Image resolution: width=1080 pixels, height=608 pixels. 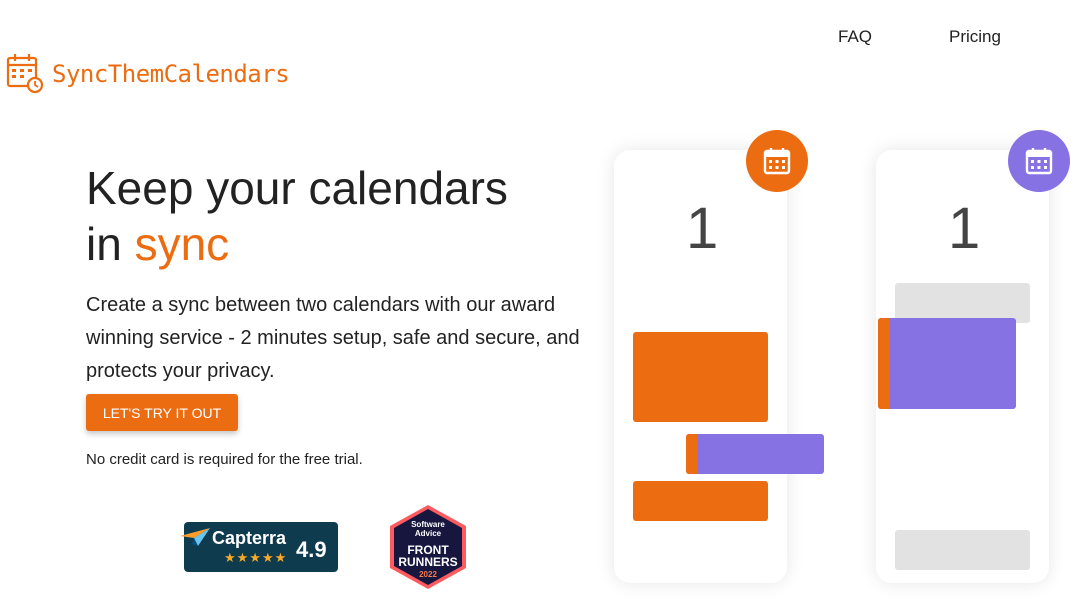 I want to click on brand-logo: SyncThemCalendars, so click(x=166, y=74).